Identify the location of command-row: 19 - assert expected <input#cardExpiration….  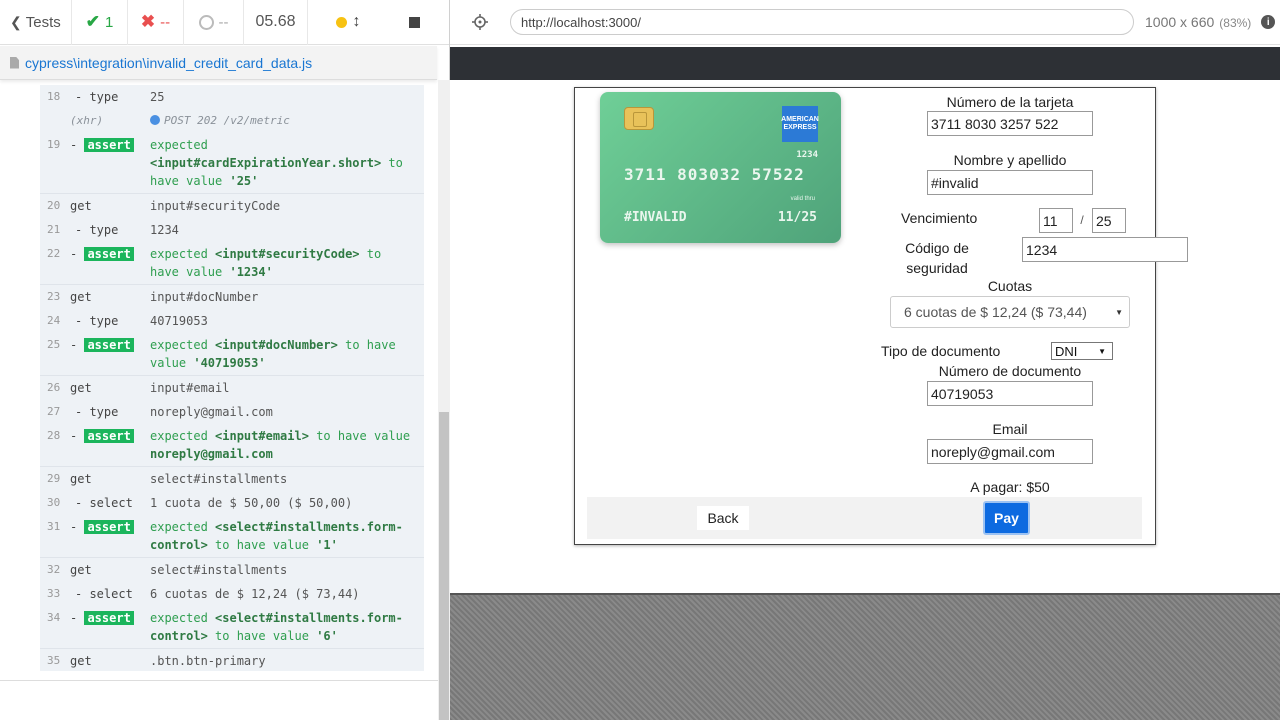
(232, 163).